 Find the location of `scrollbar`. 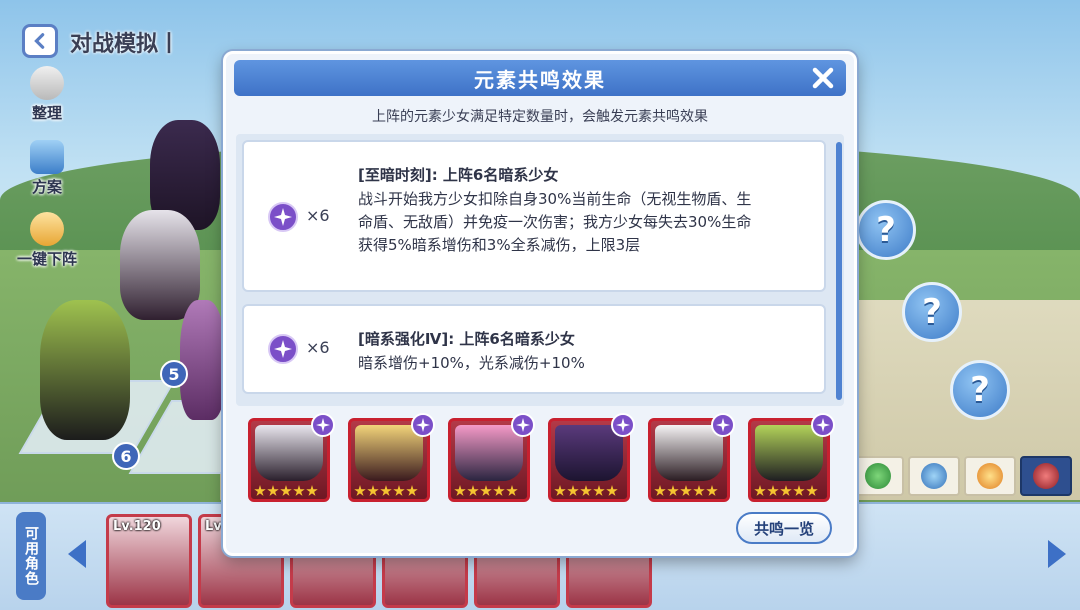

scrollbar is located at coordinates (839, 271).